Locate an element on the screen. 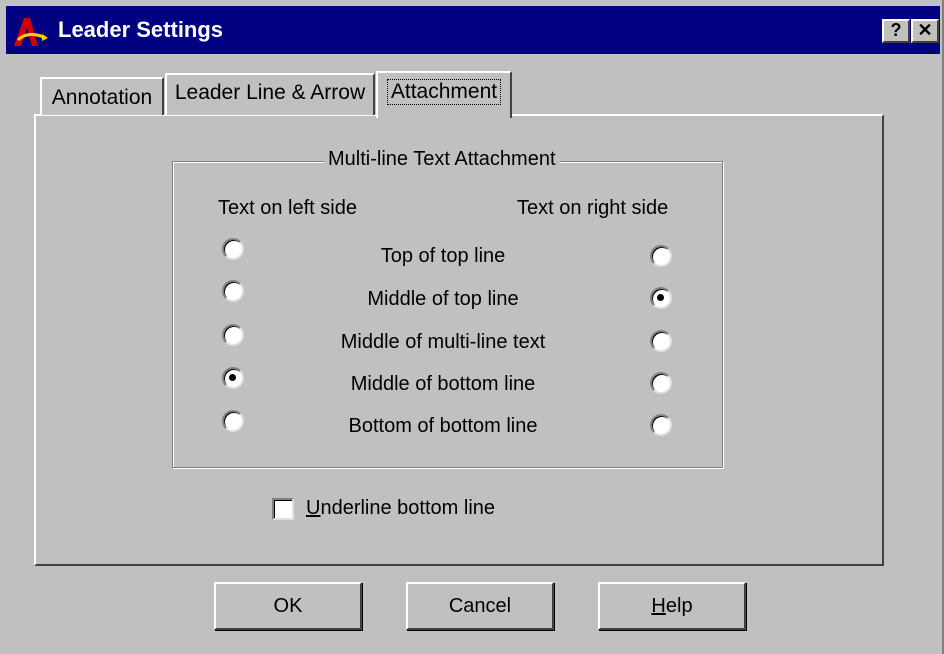  window-title: Leader Settings is located at coordinates (141, 29).